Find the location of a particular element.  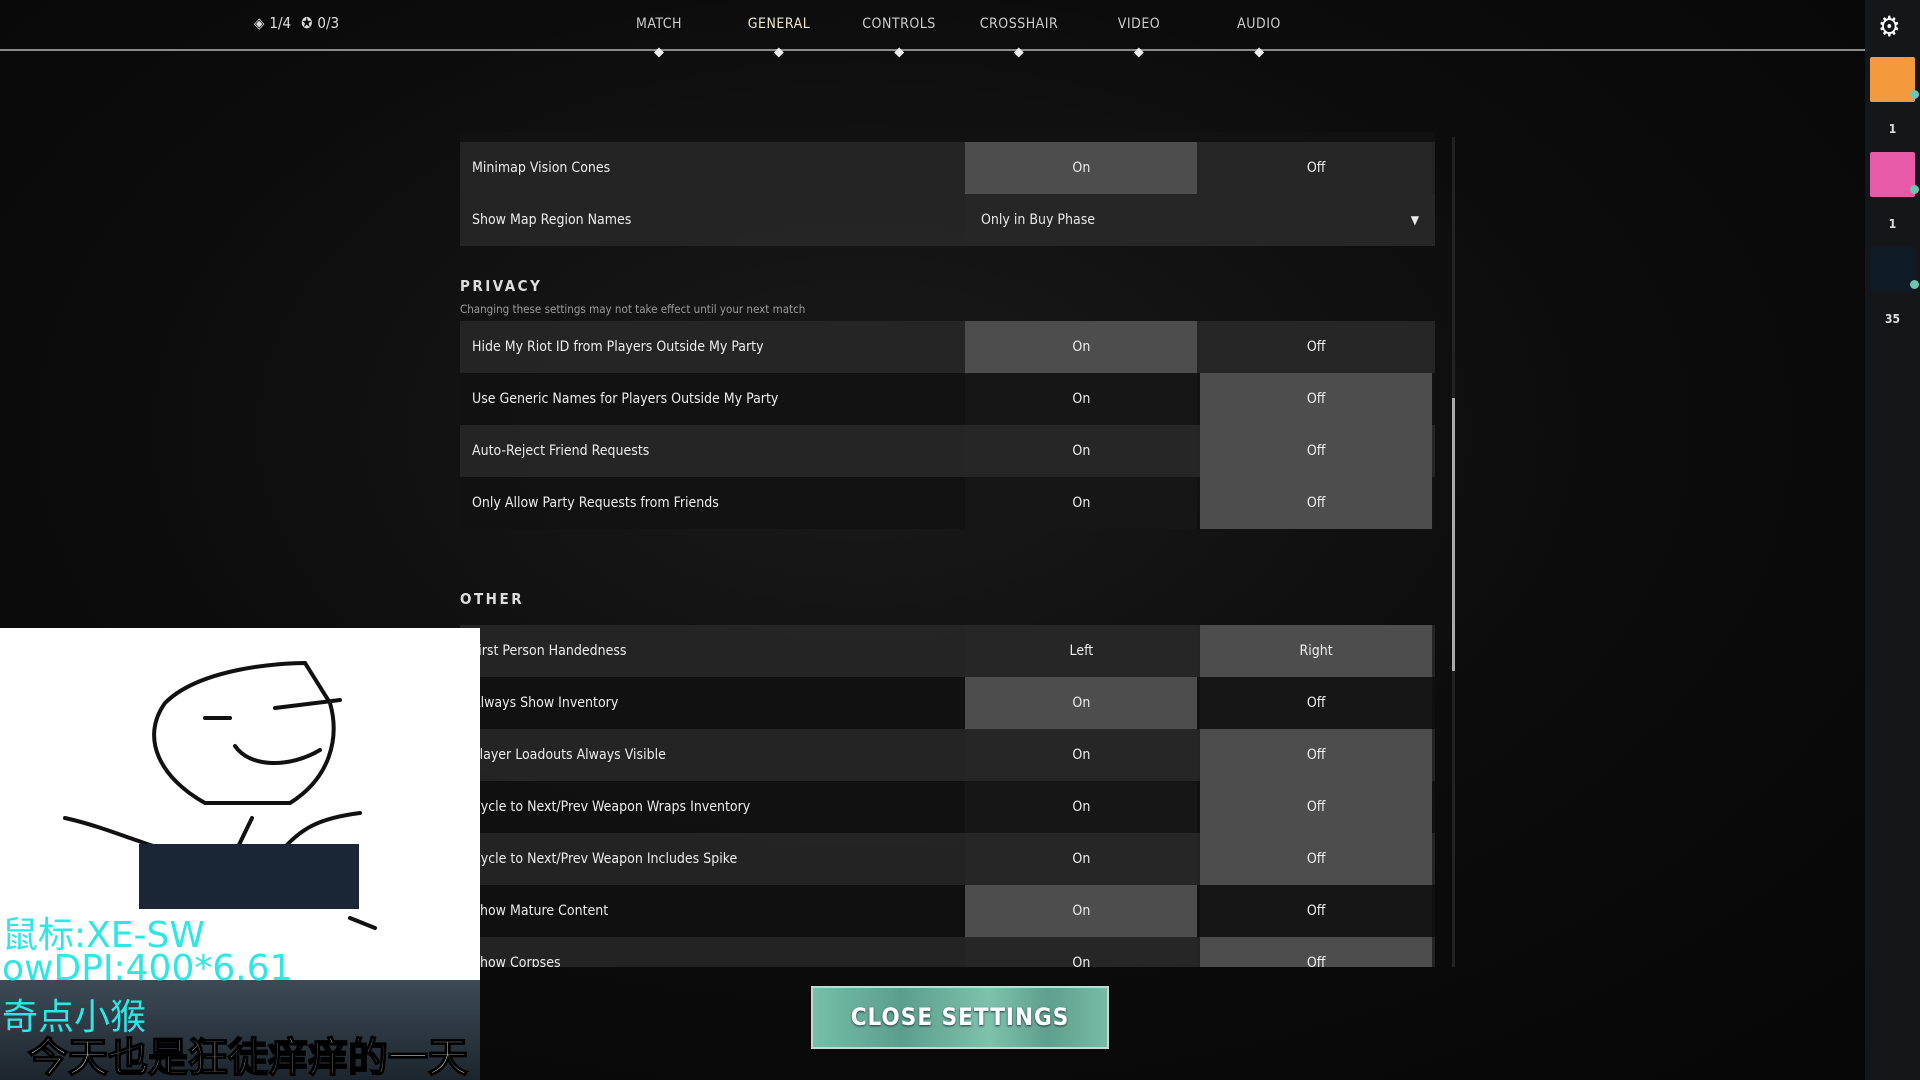

option-left: Left is located at coordinates (1081, 651).